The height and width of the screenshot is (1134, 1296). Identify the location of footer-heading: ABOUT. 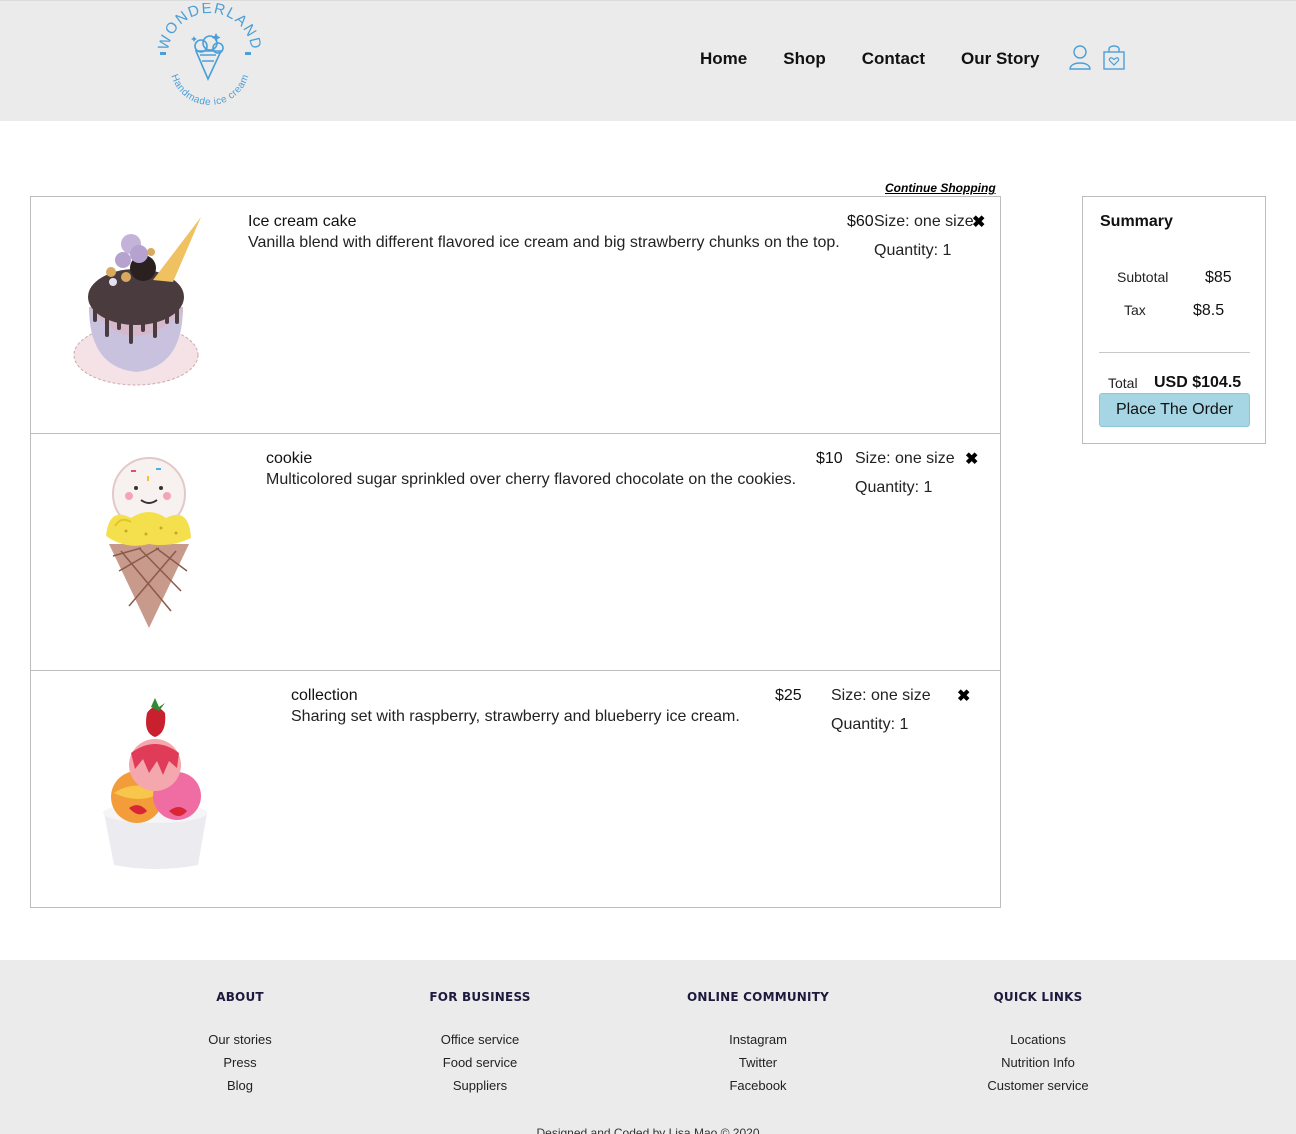
(240, 997).